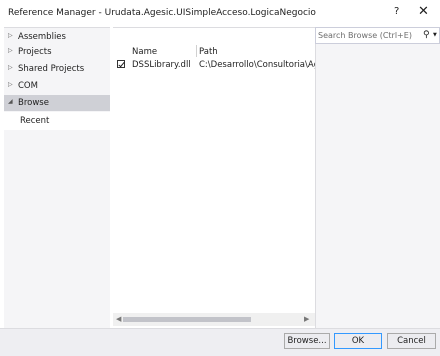 Image resolution: width=440 pixels, height=356 pixels. Describe the element at coordinates (42, 37) in the screenshot. I see `sidebar-item-label: Assemblies` at that location.